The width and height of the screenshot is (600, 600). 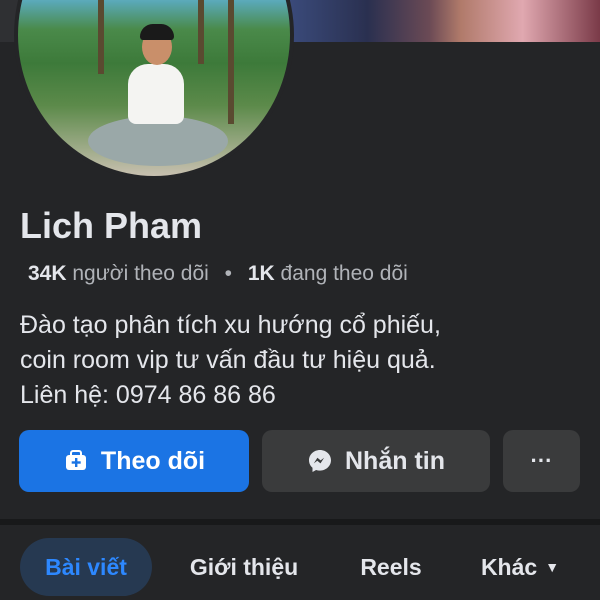 I want to click on followers-label: người theo dõi, so click(x=140, y=273).